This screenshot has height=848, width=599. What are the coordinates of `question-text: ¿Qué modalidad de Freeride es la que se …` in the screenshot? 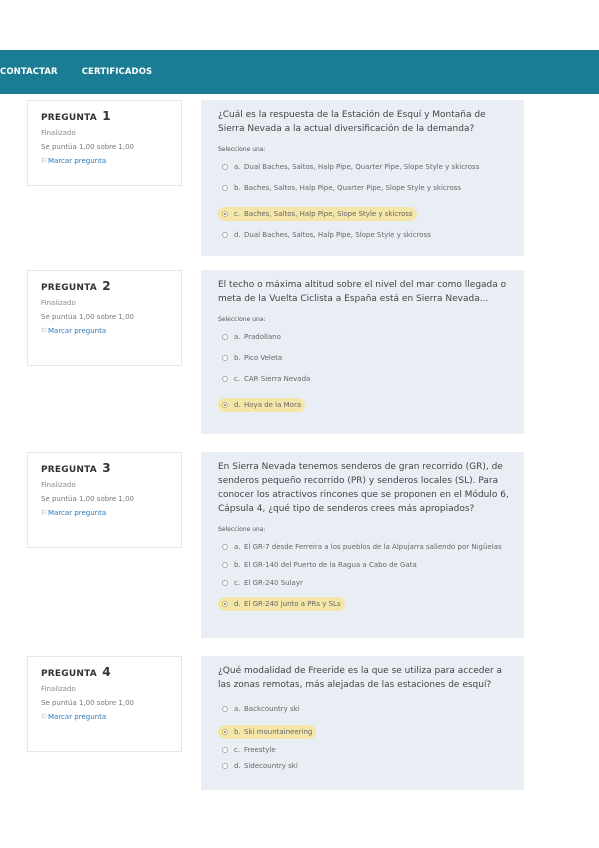 It's located at (360, 678).